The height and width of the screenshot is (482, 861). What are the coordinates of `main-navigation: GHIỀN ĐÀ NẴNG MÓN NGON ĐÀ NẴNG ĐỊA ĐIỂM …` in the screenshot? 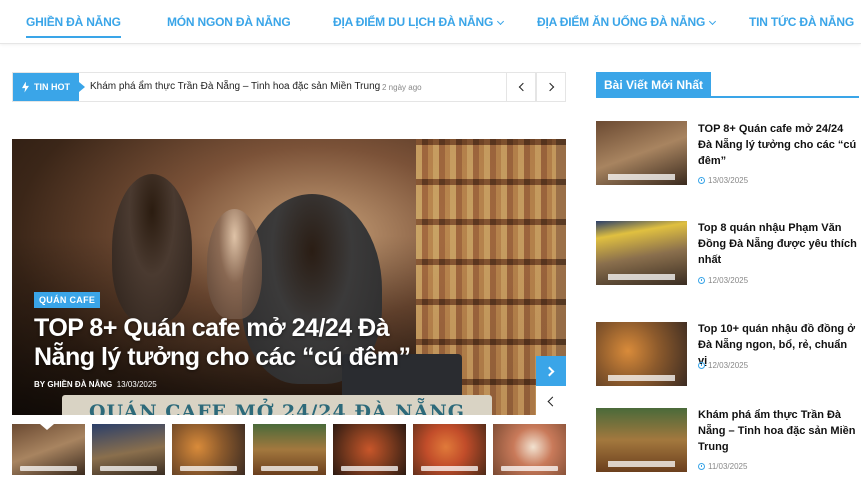 It's located at (430, 22).